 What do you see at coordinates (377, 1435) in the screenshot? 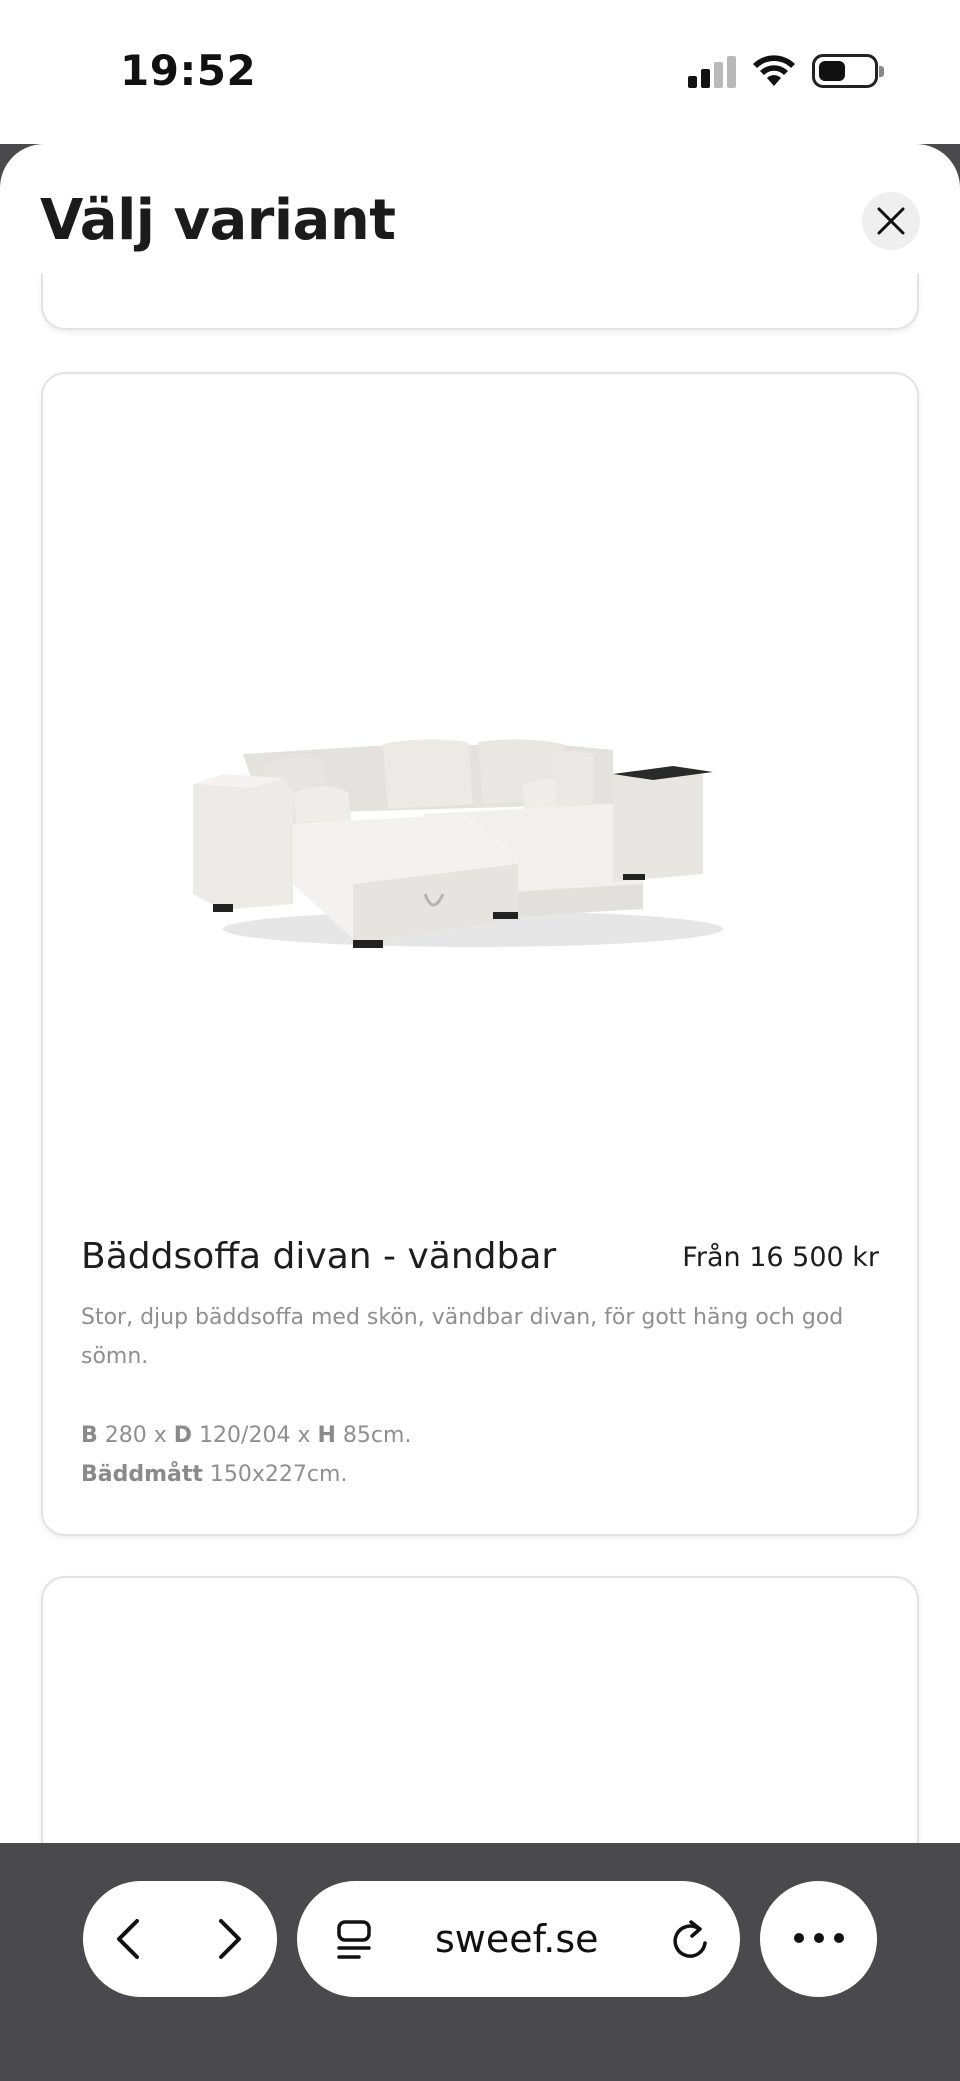
I see `dims-h-value: 85cm.` at bounding box center [377, 1435].